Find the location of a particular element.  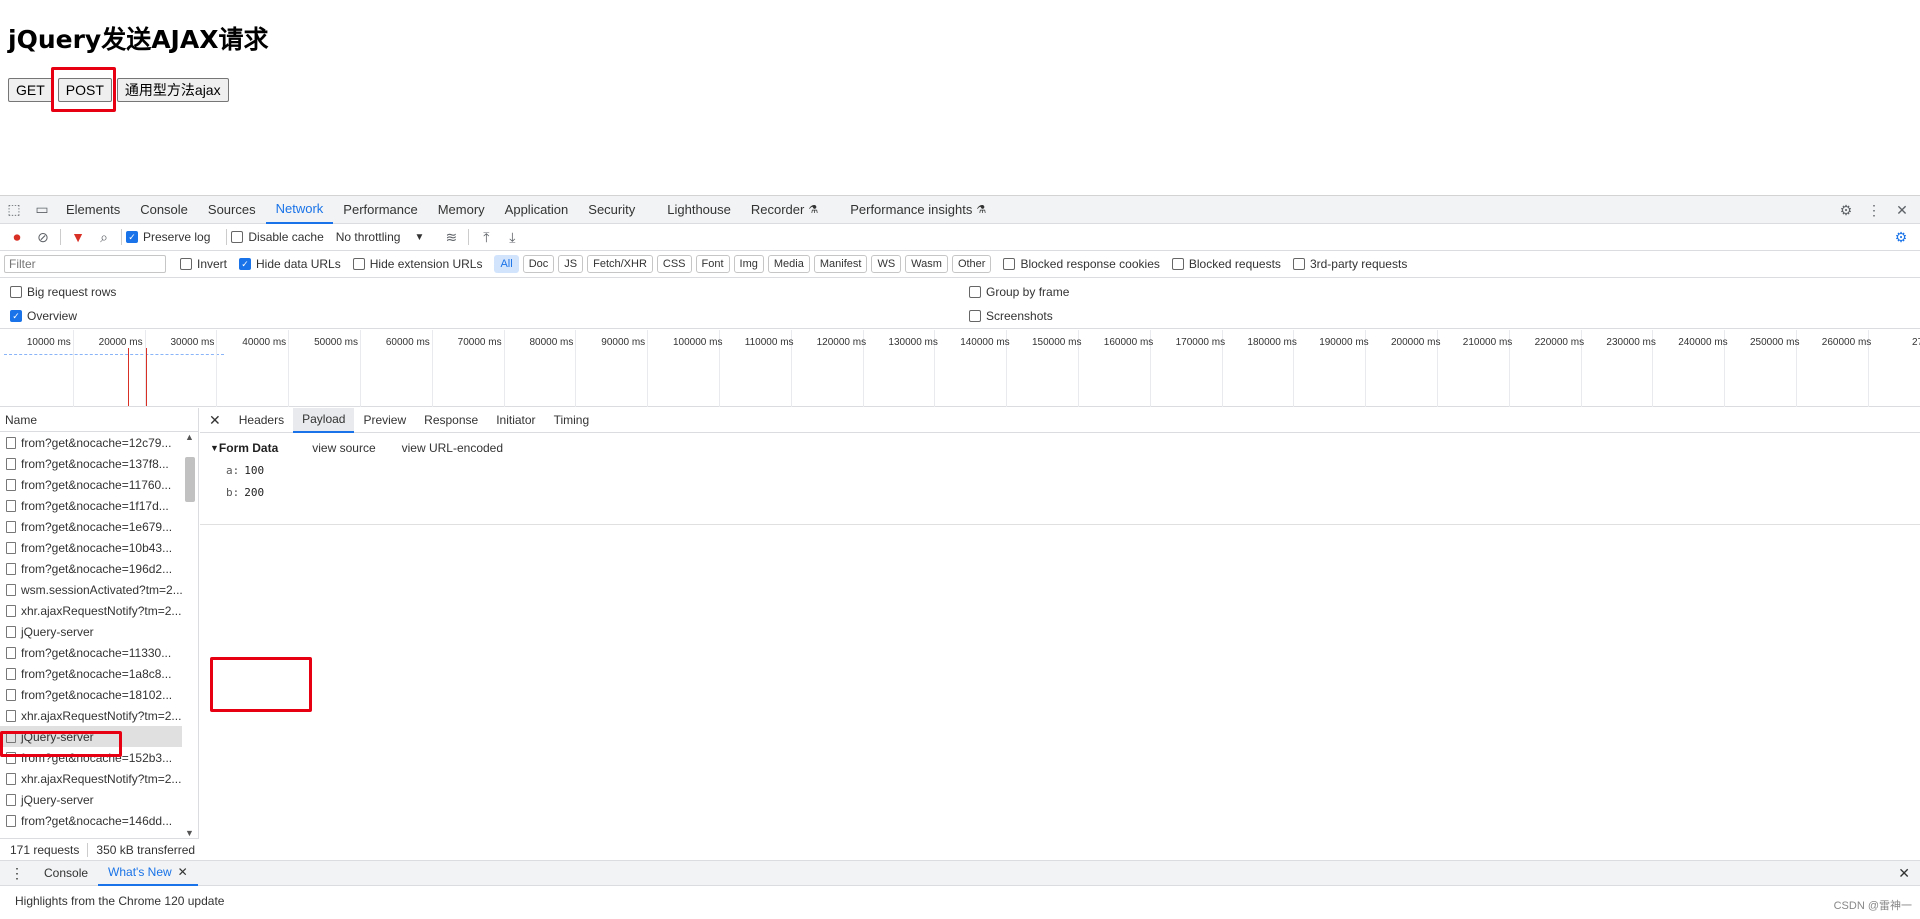

inspect-element-icon: ⬚ is located at coordinates (14, 210).